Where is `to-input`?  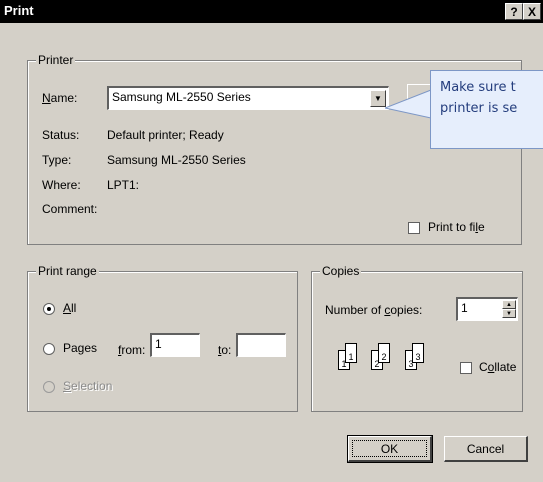 to-input is located at coordinates (261, 345).